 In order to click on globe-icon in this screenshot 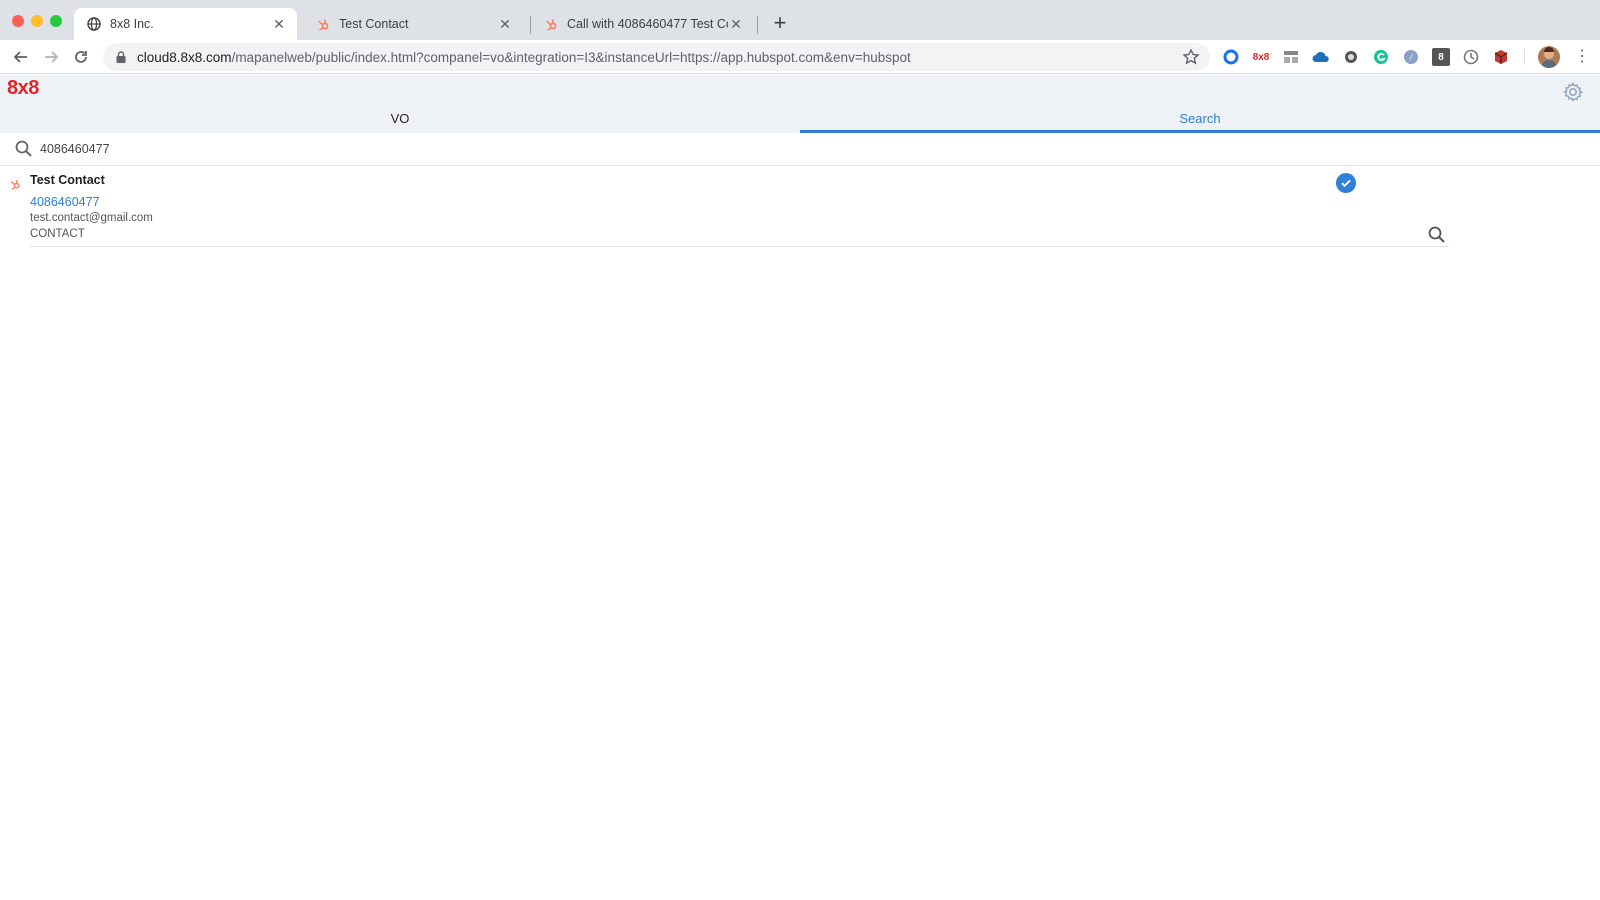, I will do `click(94, 24)`.